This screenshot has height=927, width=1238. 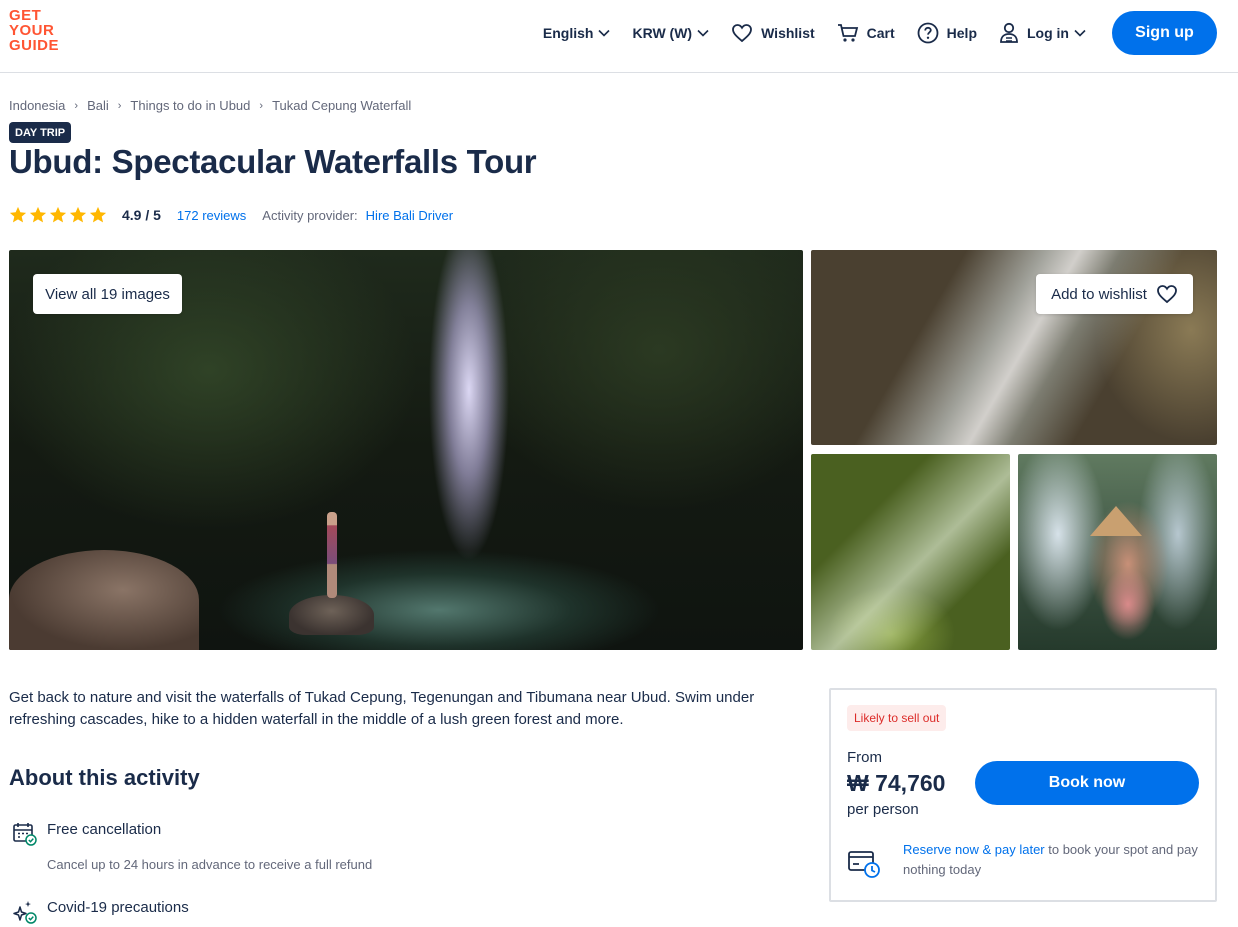 I want to click on page-title: Ubud: Spectacular Waterfalls Tour, so click(x=273, y=161).